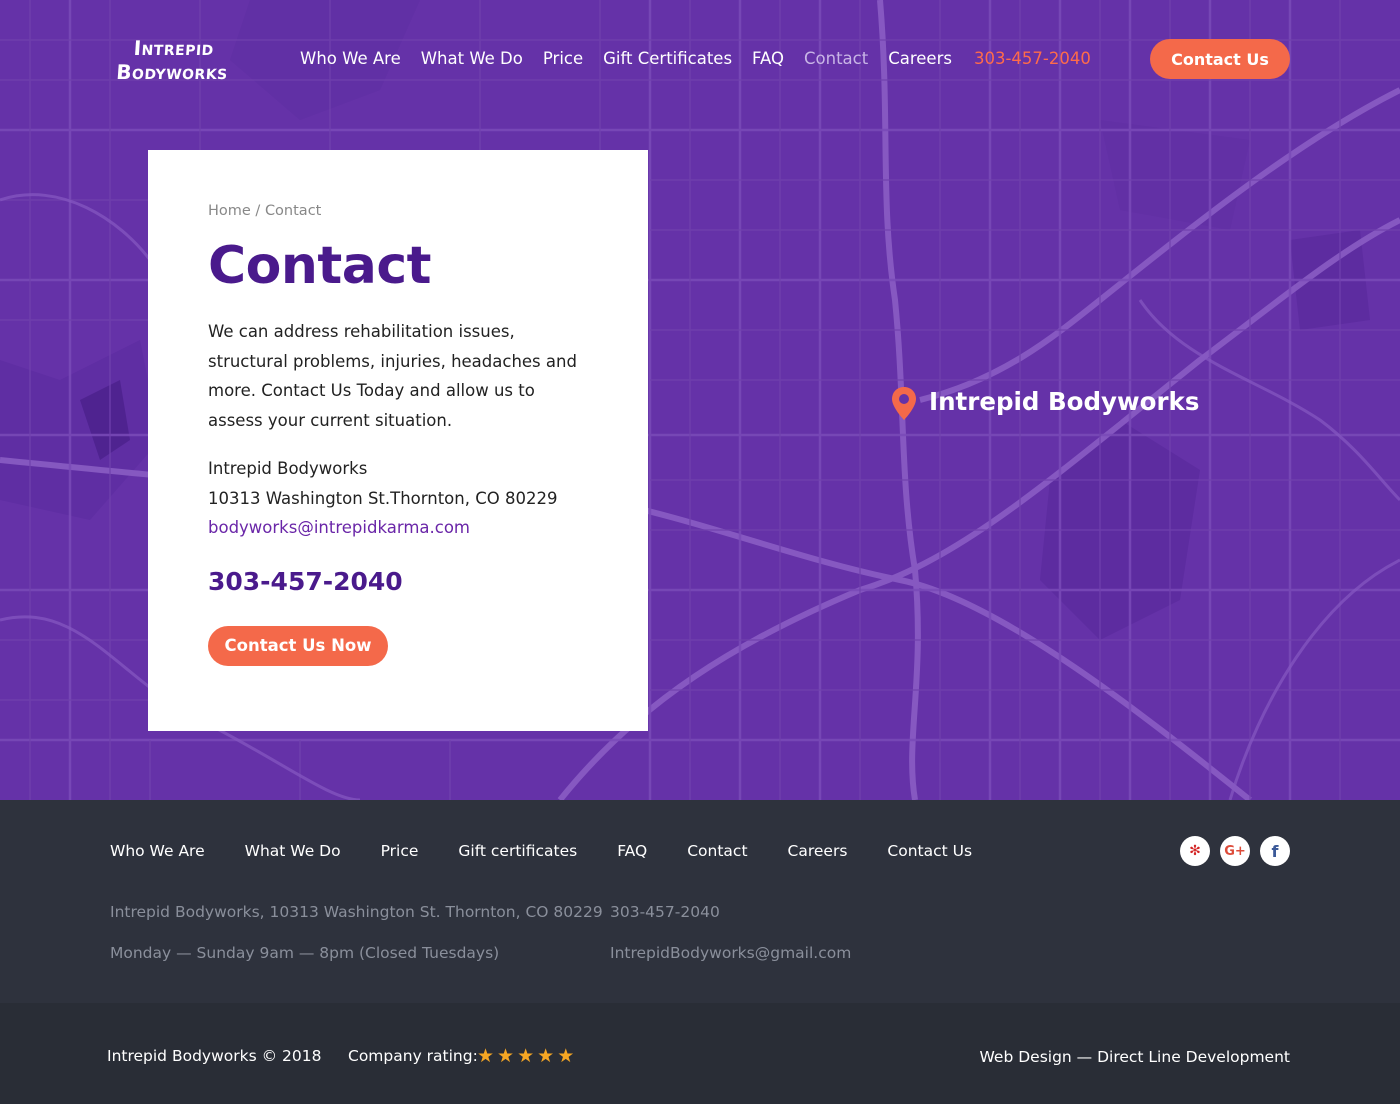 Image resolution: width=1400 pixels, height=1104 pixels. I want to click on facebook-icon: f, so click(1275, 851).